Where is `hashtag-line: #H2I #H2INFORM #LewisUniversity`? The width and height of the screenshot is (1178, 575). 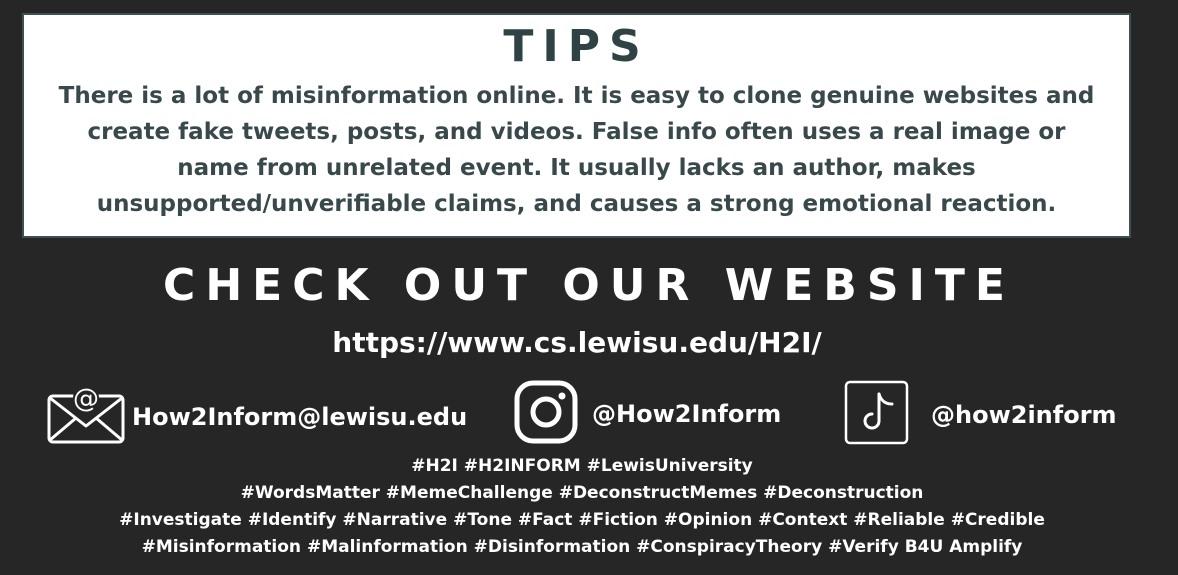 hashtag-line: #H2I #H2INFORM #LewisUniversity is located at coordinates (582, 466).